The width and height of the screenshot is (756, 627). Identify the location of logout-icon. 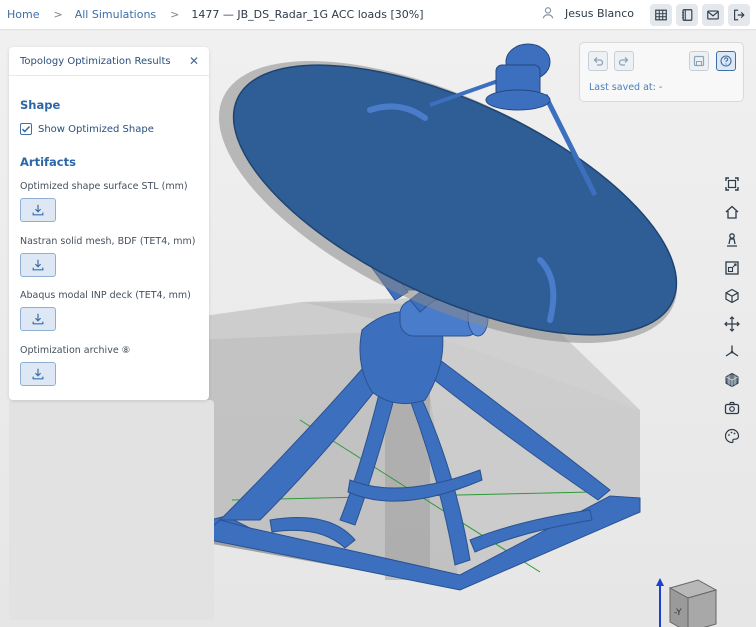
(739, 15).